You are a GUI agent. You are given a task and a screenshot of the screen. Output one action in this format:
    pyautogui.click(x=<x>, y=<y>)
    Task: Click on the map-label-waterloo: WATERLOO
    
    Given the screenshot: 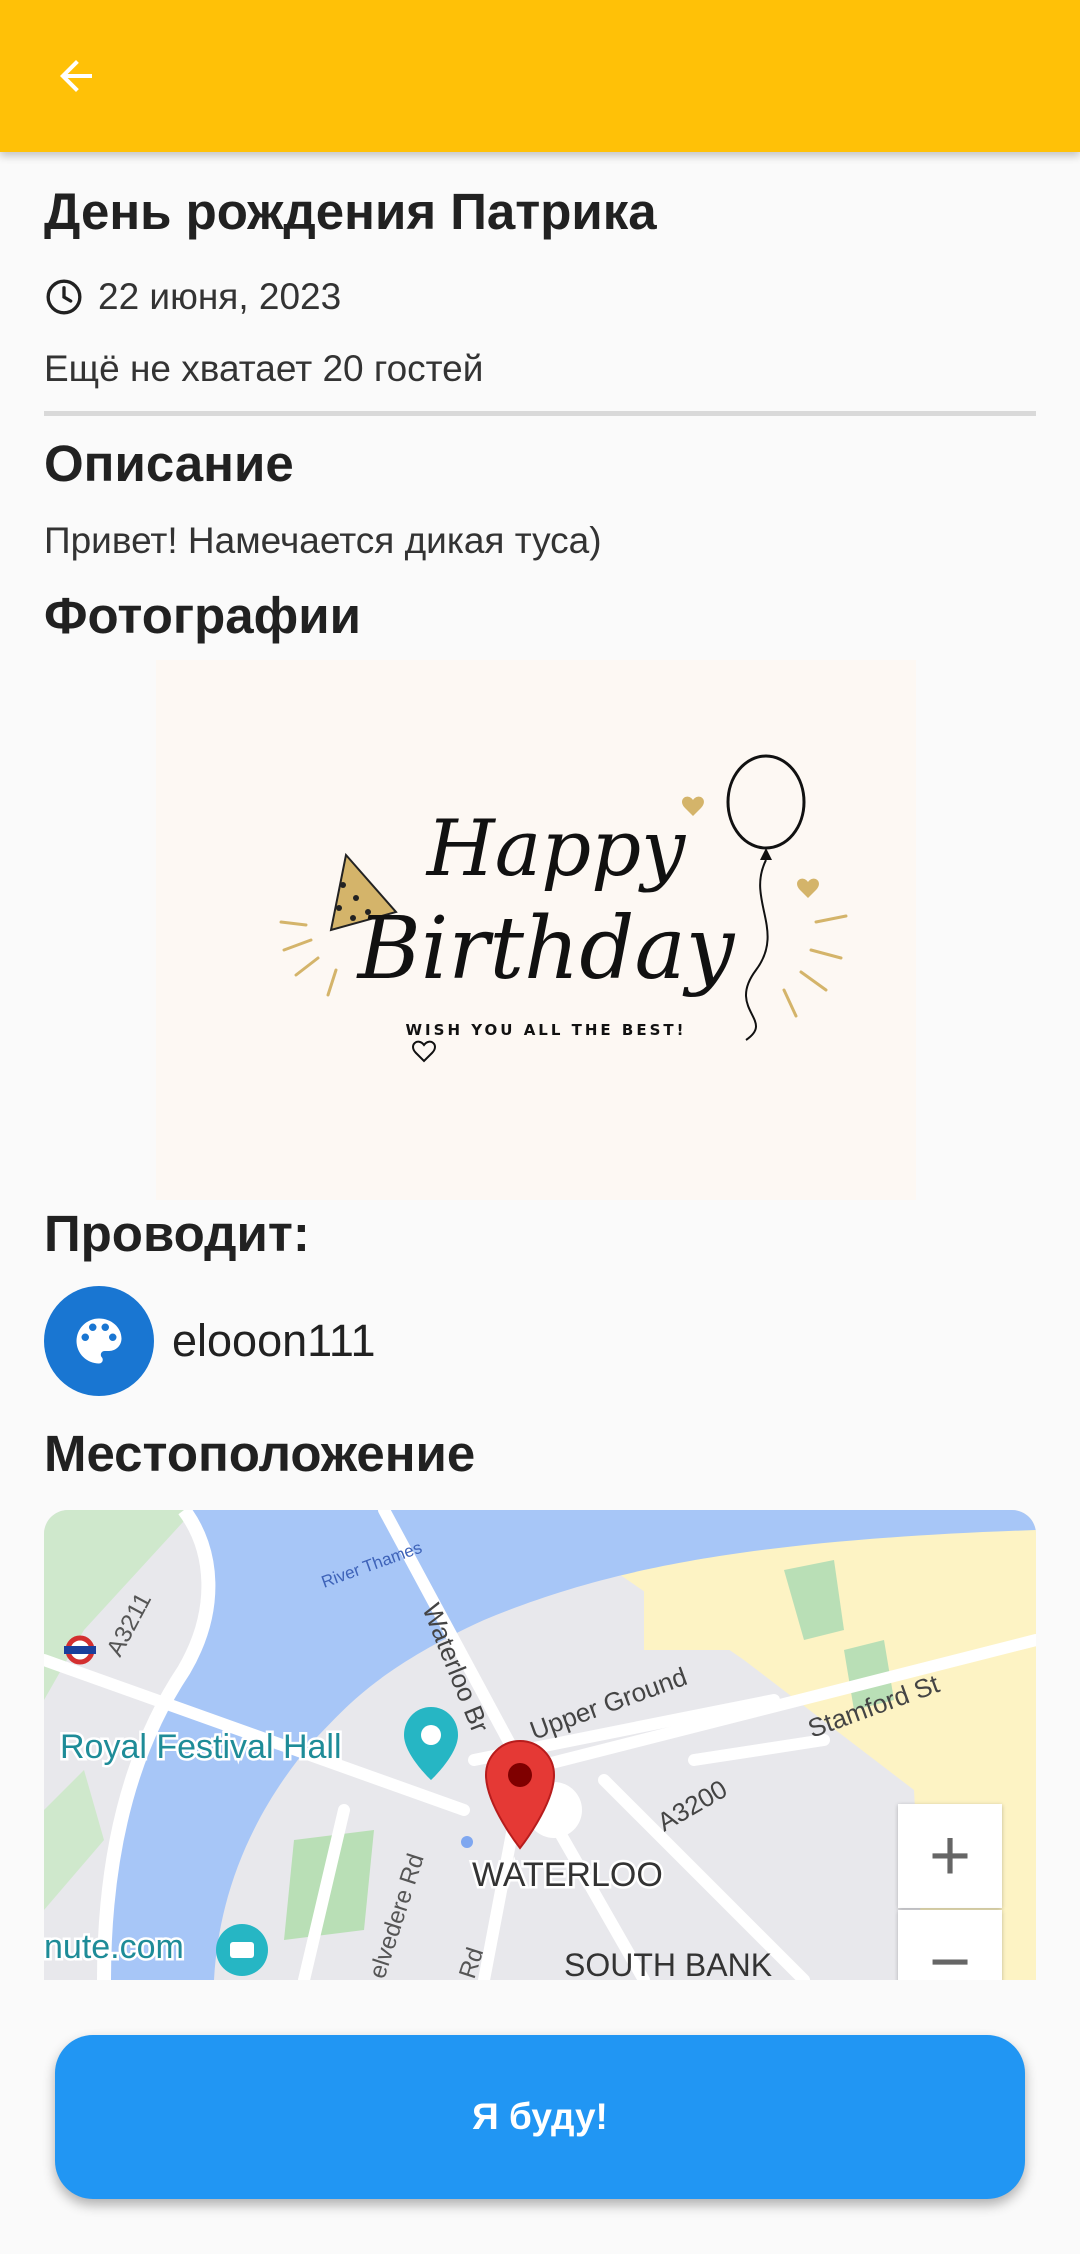 What is the action you would take?
    pyautogui.click(x=567, y=1875)
    